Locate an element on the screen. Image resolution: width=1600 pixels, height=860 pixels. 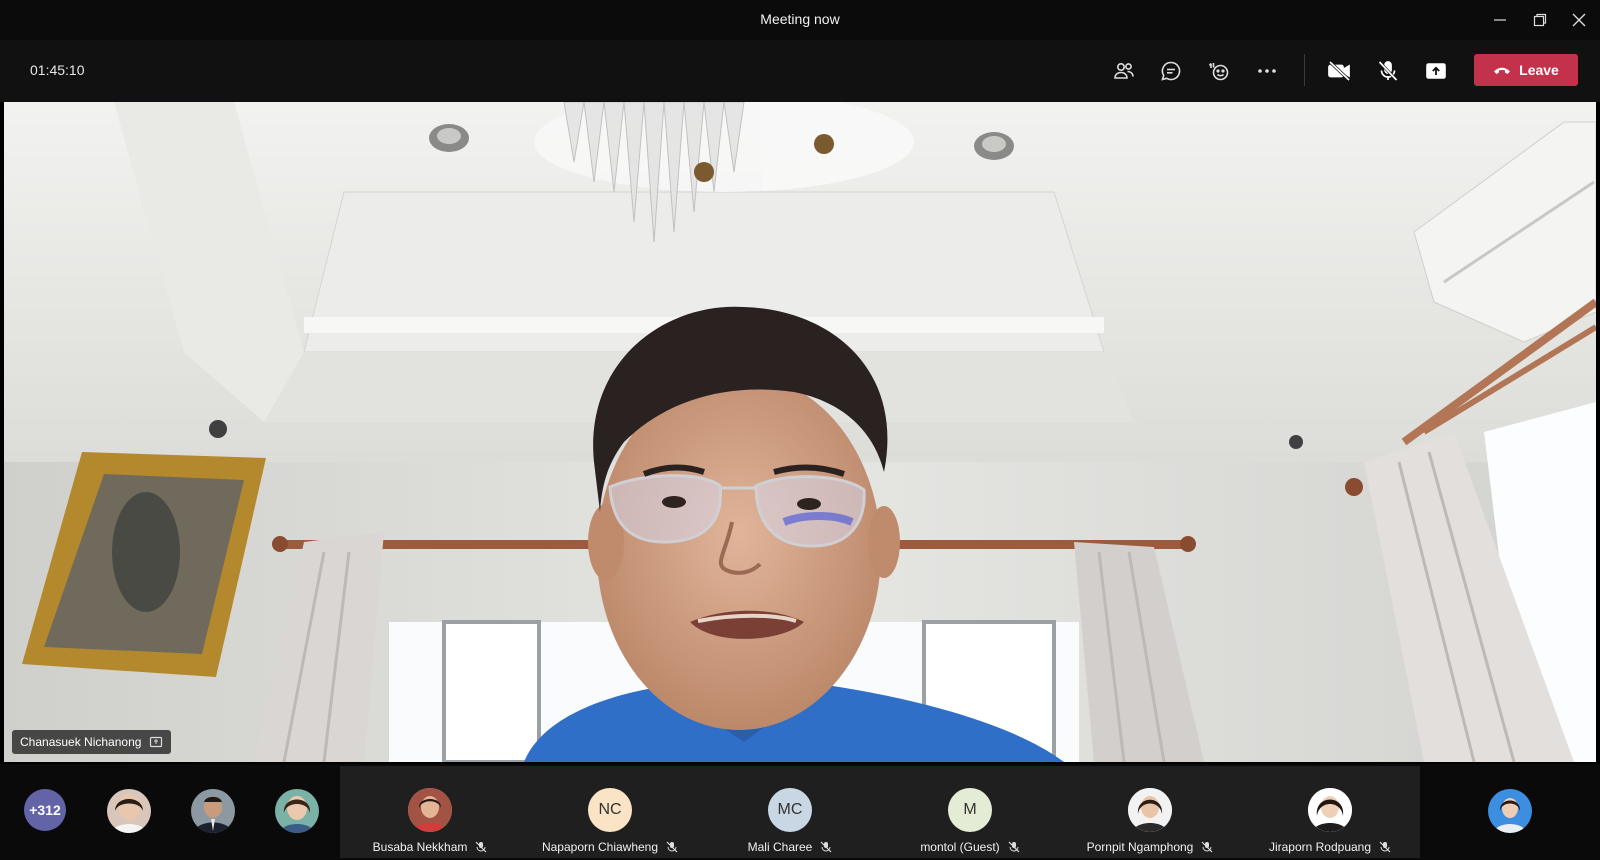
leave-button: Leave is located at coordinates (1526, 70).